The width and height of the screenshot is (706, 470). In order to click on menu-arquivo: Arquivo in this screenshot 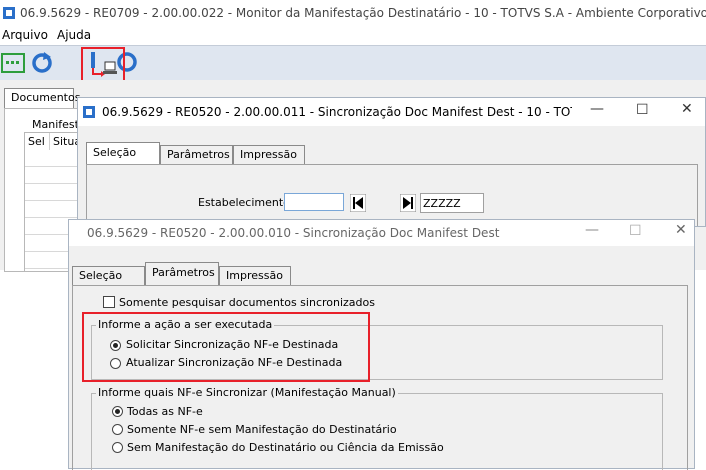, I will do `click(25, 35)`.